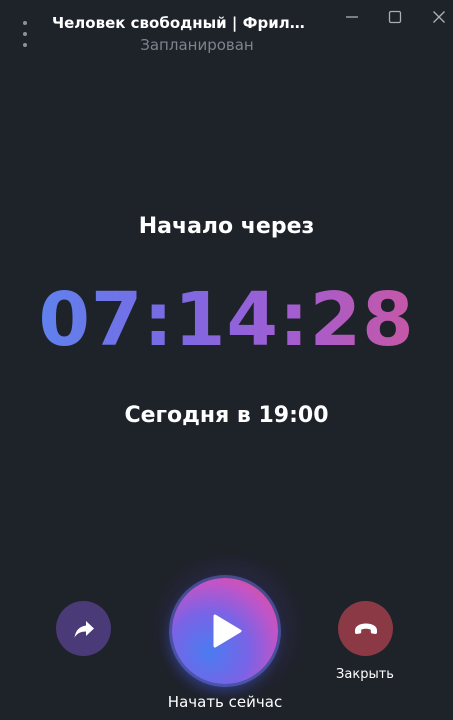 This screenshot has width=453, height=720. I want to click on minimize-icon, so click(352, 17).